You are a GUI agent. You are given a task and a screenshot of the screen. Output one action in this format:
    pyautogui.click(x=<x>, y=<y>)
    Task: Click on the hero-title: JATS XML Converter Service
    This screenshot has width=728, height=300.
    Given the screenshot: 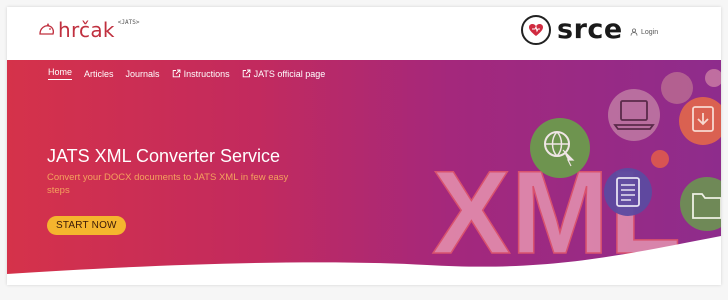 What is the action you would take?
    pyautogui.click(x=164, y=156)
    